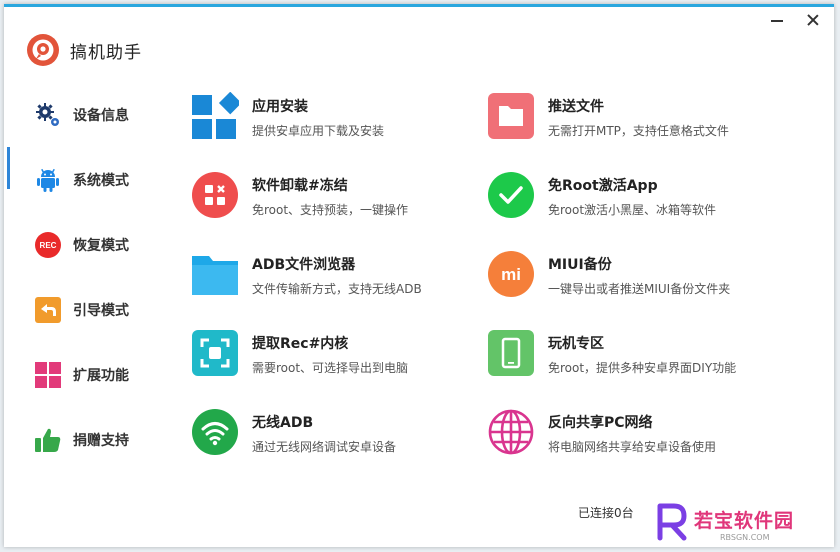 The width and height of the screenshot is (840, 552). I want to click on sidebar-item-label: 设备信息, so click(101, 115).